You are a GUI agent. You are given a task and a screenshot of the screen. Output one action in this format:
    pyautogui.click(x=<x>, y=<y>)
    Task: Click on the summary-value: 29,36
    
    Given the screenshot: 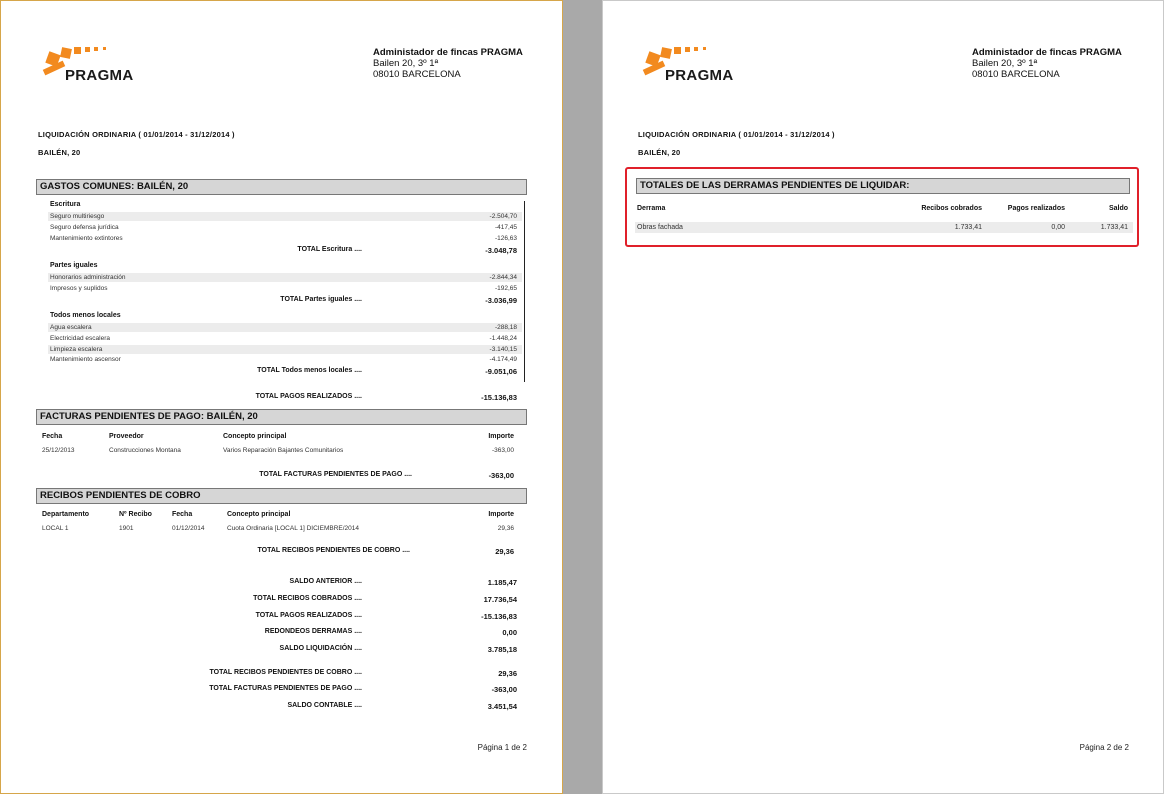 What is the action you would take?
    pyautogui.click(x=507, y=673)
    